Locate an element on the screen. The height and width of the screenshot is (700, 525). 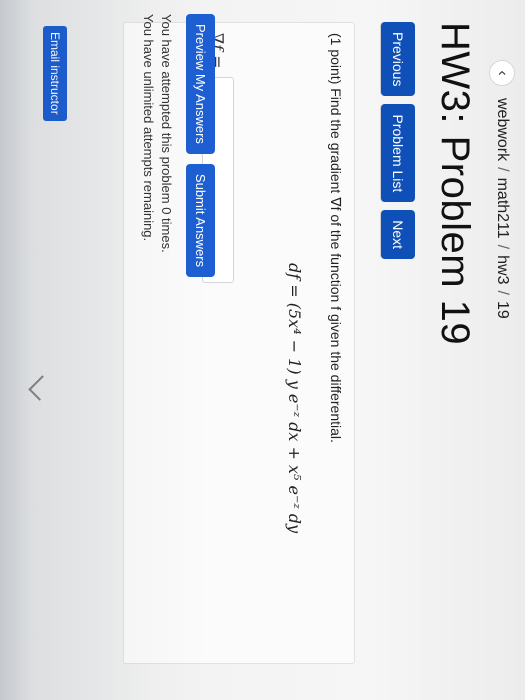
attempt-count-text: You have attempted this problem 0 times. is located at coordinates (166, 133).